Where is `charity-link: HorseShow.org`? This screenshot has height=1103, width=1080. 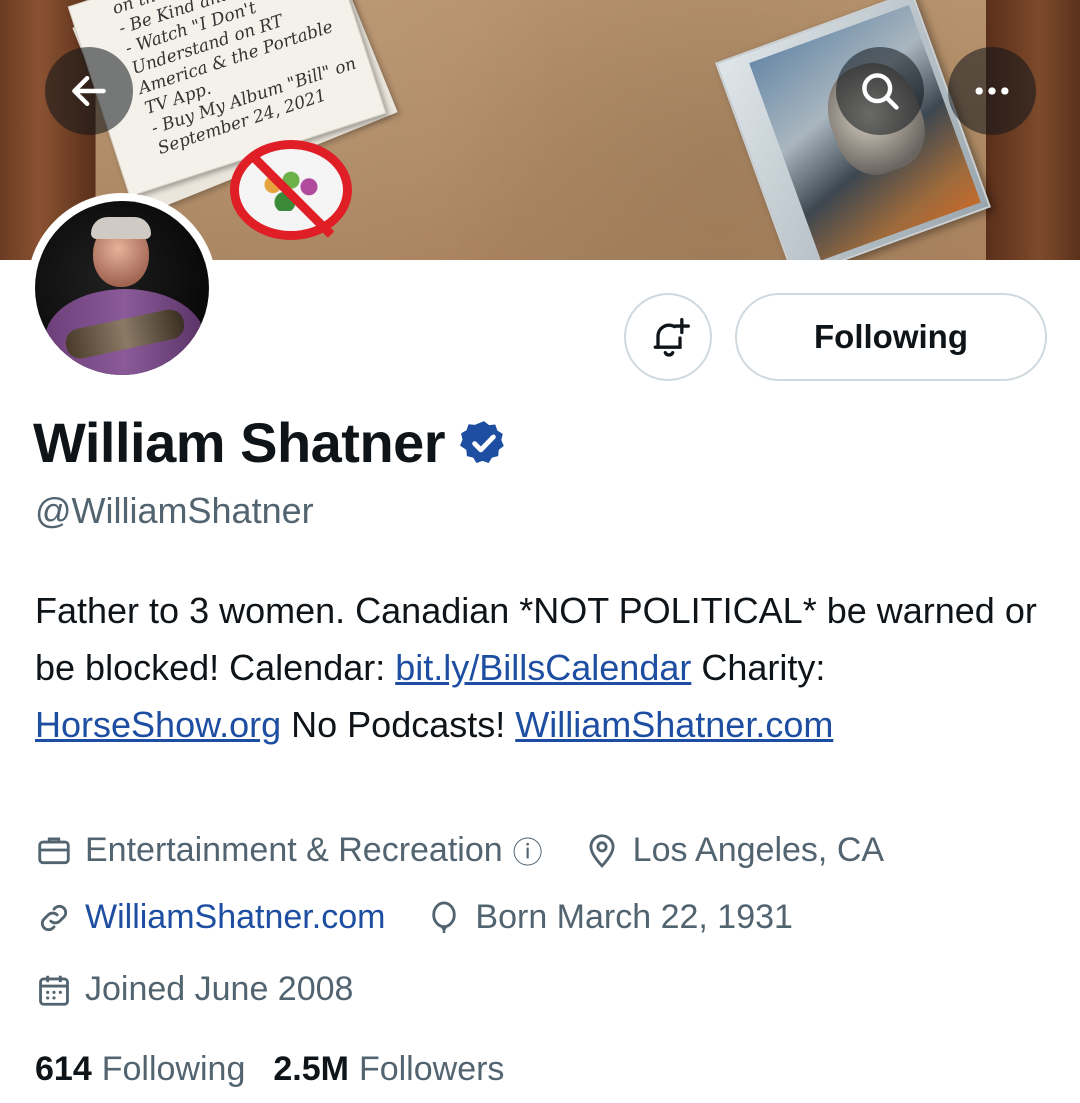
charity-link: HorseShow.org is located at coordinates (158, 724).